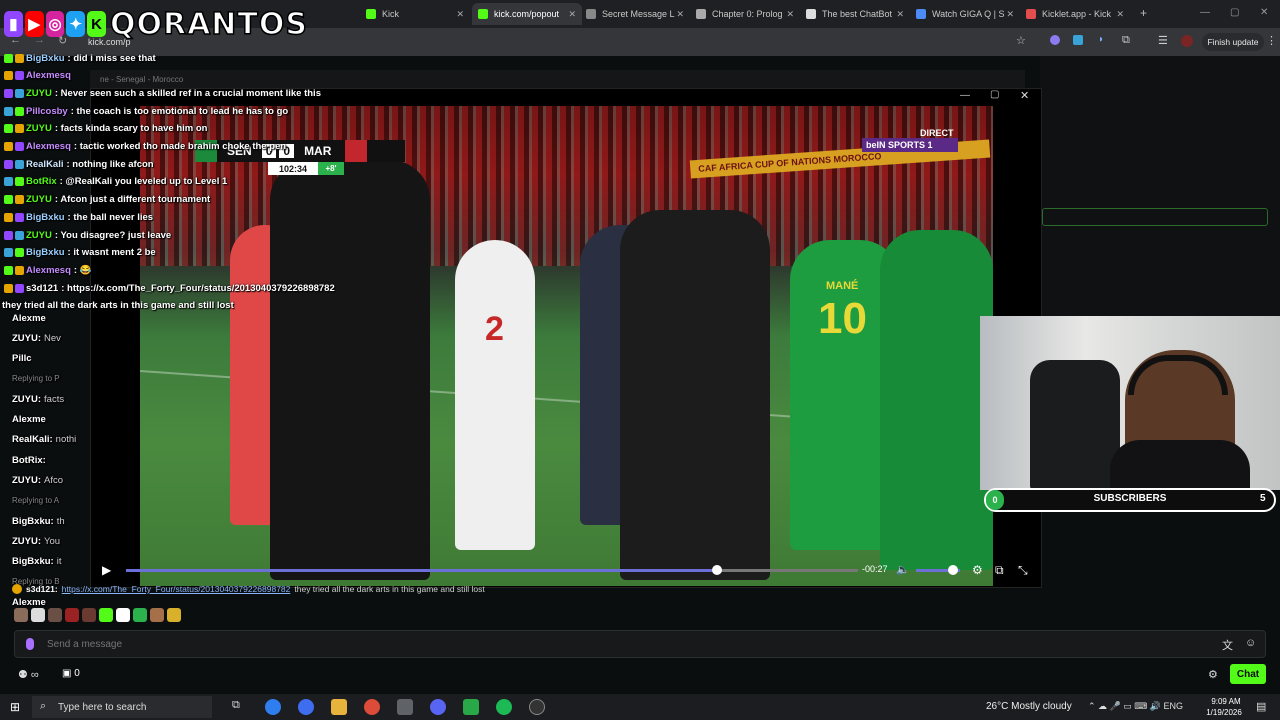 This screenshot has height=720, width=1280. I want to click on taskbar-search: ⌕ Type here to search, so click(122, 707).